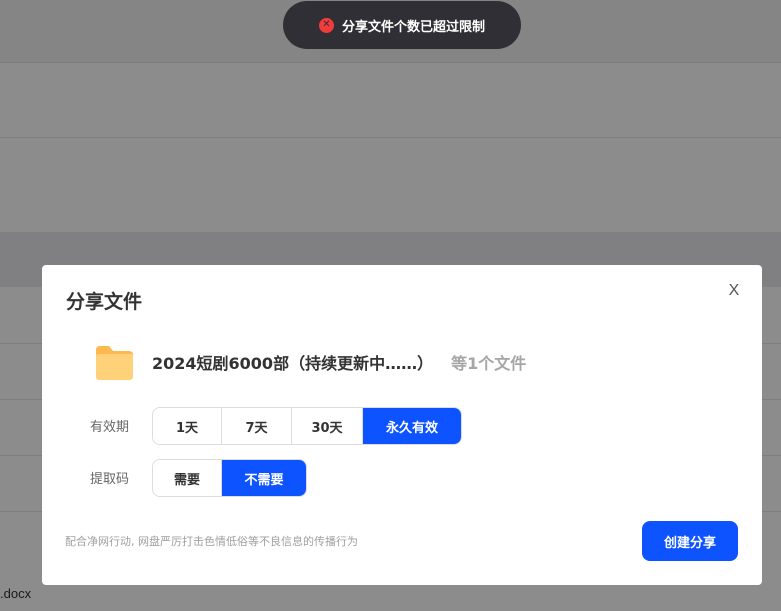 The image size is (781, 611). I want to click on file-summary: 2024短剧6000部（持续更新中……） 等1个文件, so click(309, 362).